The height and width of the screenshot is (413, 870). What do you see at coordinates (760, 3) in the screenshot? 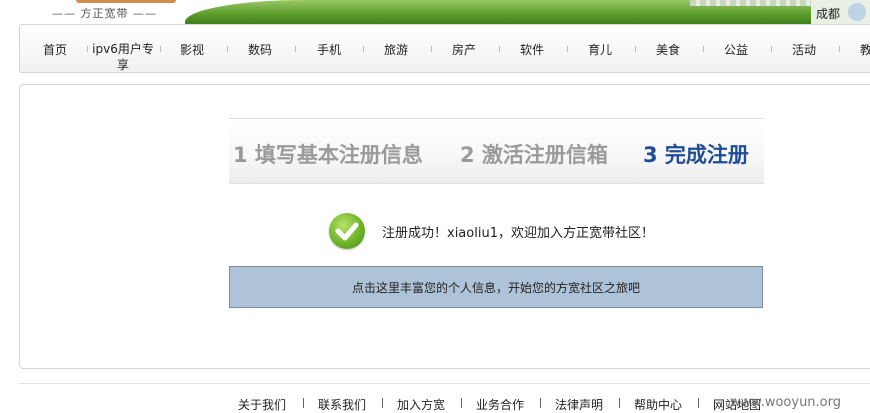
I see `city-skyline-graphic` at bounding box center [760, 3].